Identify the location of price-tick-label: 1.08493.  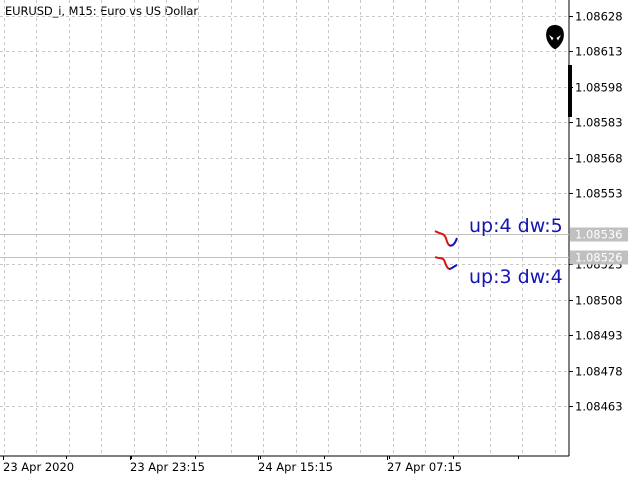
(599, 336).